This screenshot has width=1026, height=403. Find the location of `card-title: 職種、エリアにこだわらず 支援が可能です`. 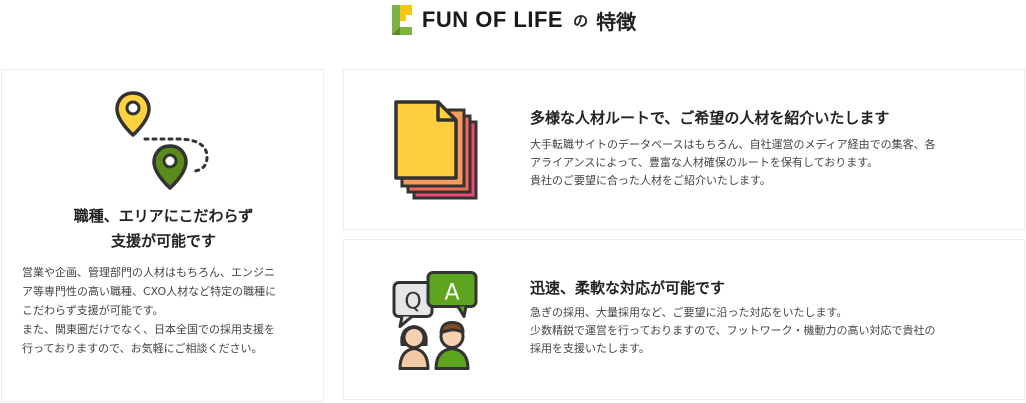

card-title: 職種、エリアにこだわらず 支援が可能です is located at coordinates (163, 229).